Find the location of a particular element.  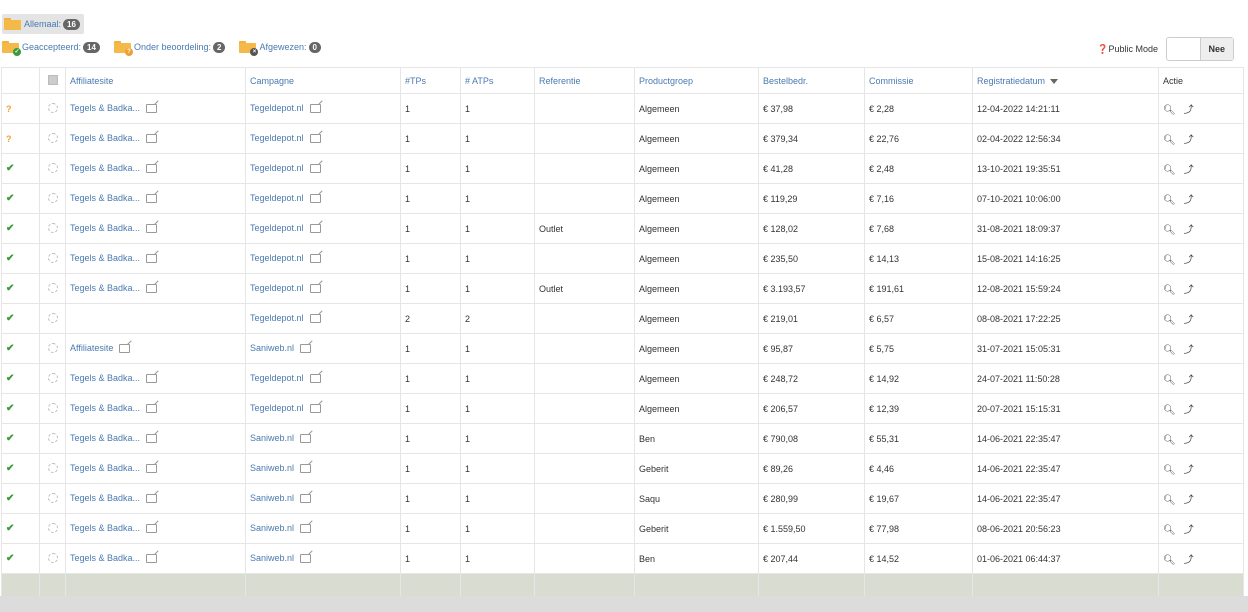

toggle-value: Nee is located at coordinates (1216, 49).